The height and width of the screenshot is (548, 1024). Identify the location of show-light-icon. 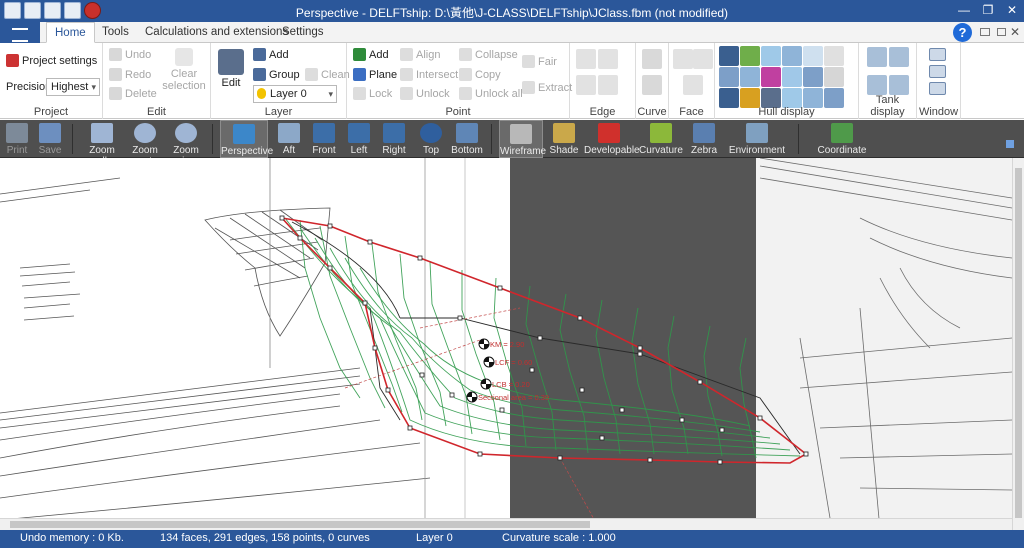
(750, 98).